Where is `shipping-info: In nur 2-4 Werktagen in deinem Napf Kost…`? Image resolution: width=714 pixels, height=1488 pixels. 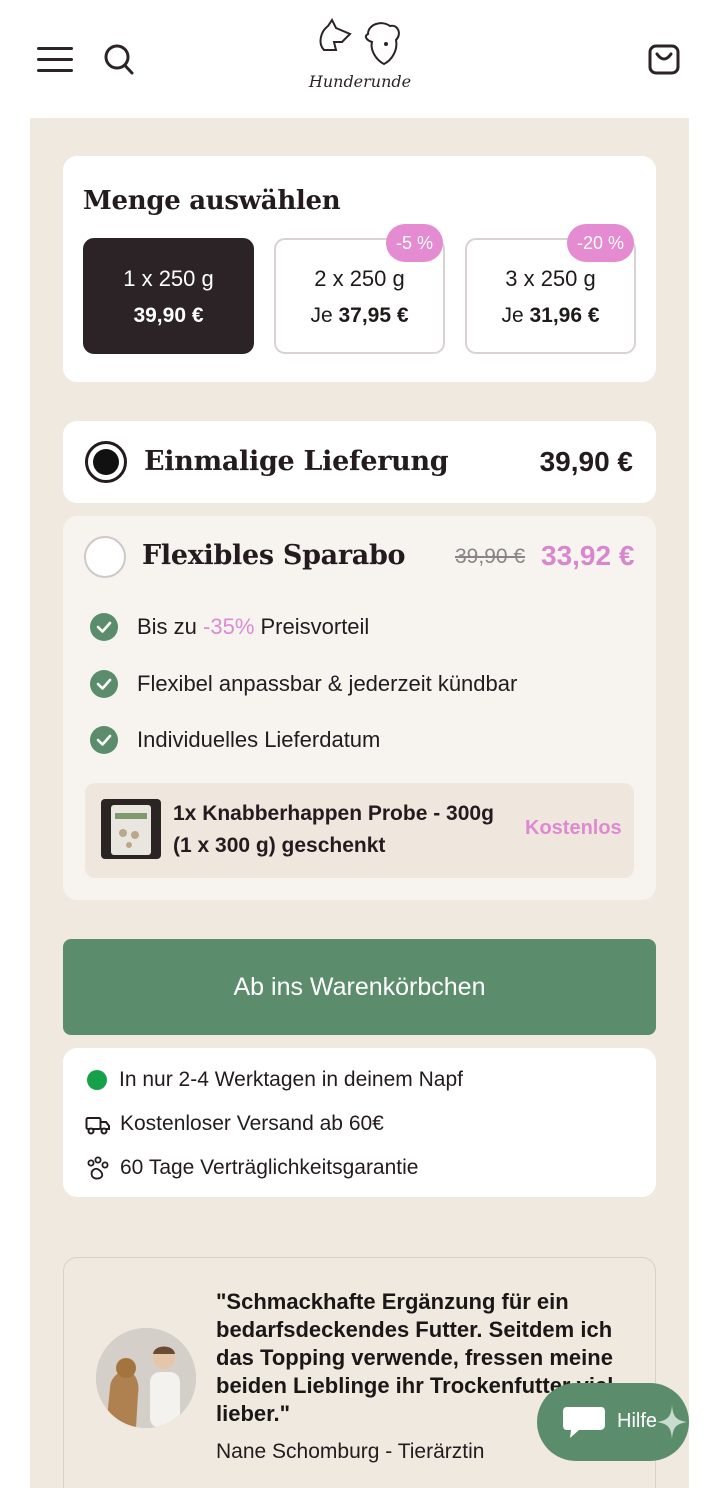 shipping-info: In nur 2-4 Werktagen in deinem Napf Kost… is located at coordinates (359, 1122).